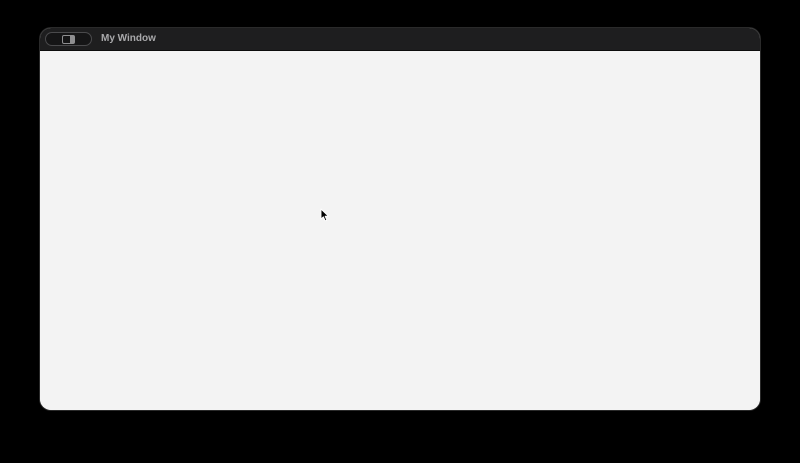 This screenshot has height=463, width=800. I want to click on window-title: My Window, so click(128, 38).